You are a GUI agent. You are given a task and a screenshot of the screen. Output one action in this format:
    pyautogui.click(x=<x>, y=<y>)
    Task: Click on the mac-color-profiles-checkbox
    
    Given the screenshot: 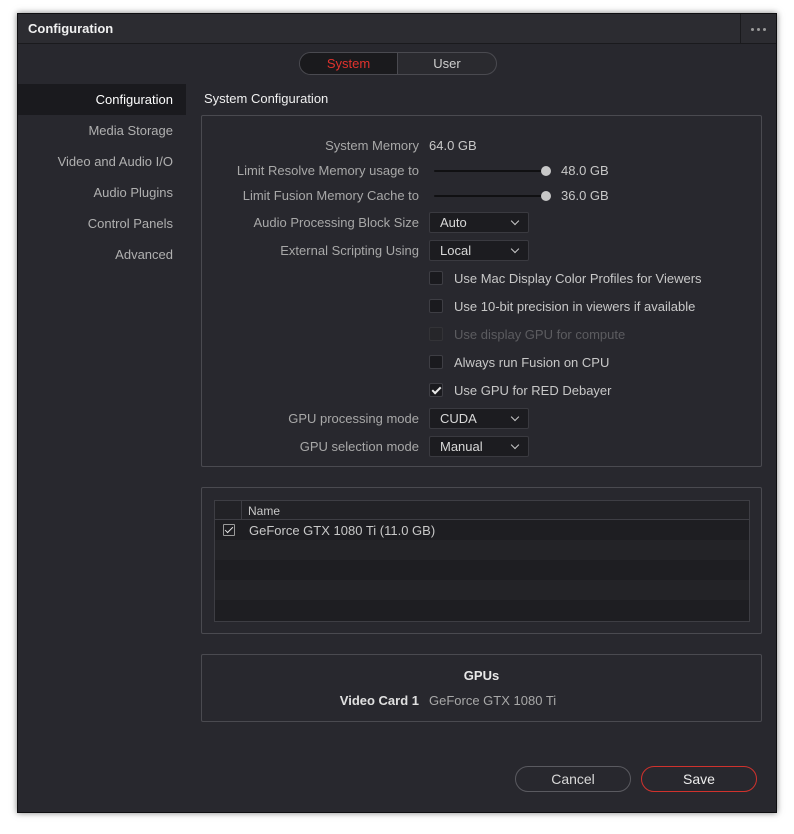 What is the action you would take?
    pyautogui.click(x=436, y=278)
    